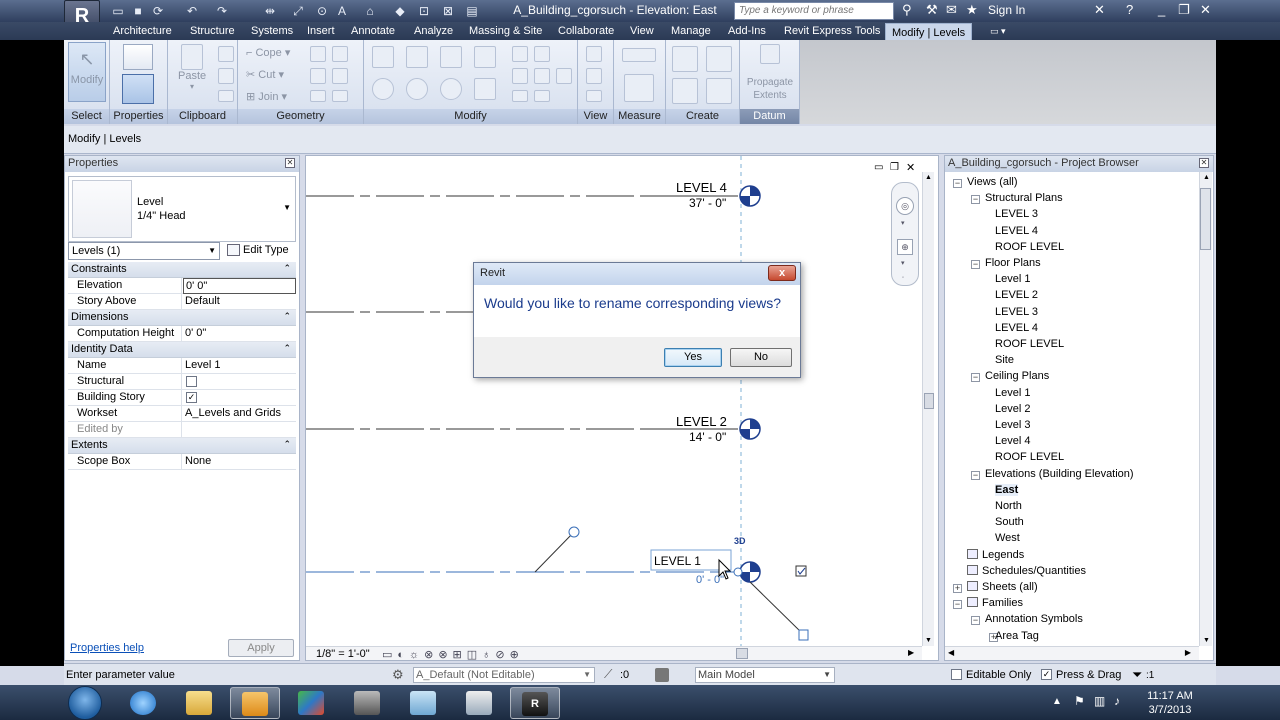 This screenshot has width=1280, height=720. I want to click on tab-modify-levels: Modify | Levels, so click(929, 31).